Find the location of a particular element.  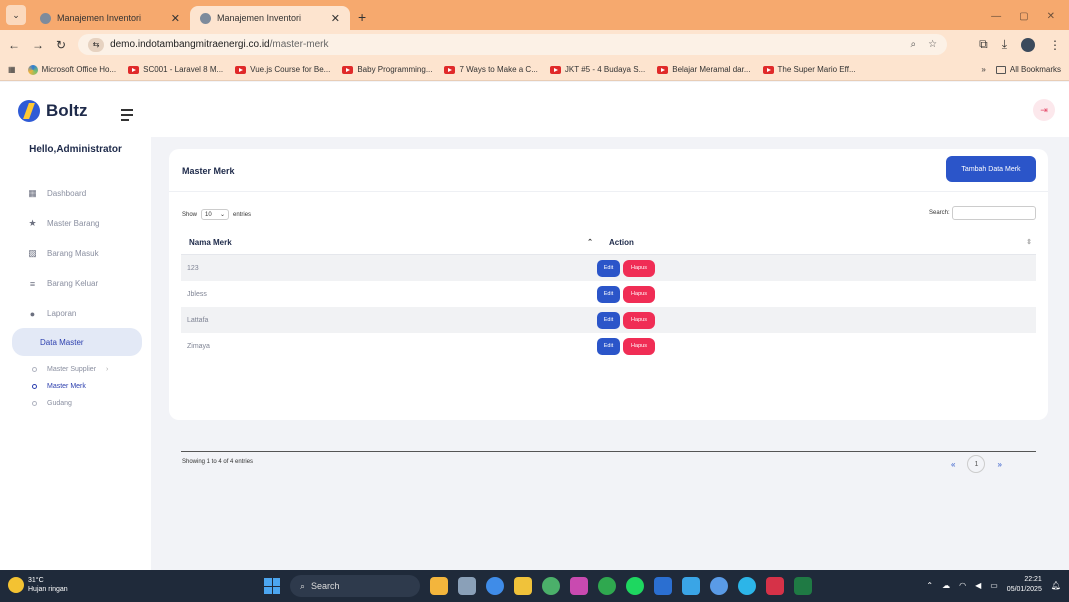

notification-bell-icon: 🔔︎ is located at coordinates (1056, 585).